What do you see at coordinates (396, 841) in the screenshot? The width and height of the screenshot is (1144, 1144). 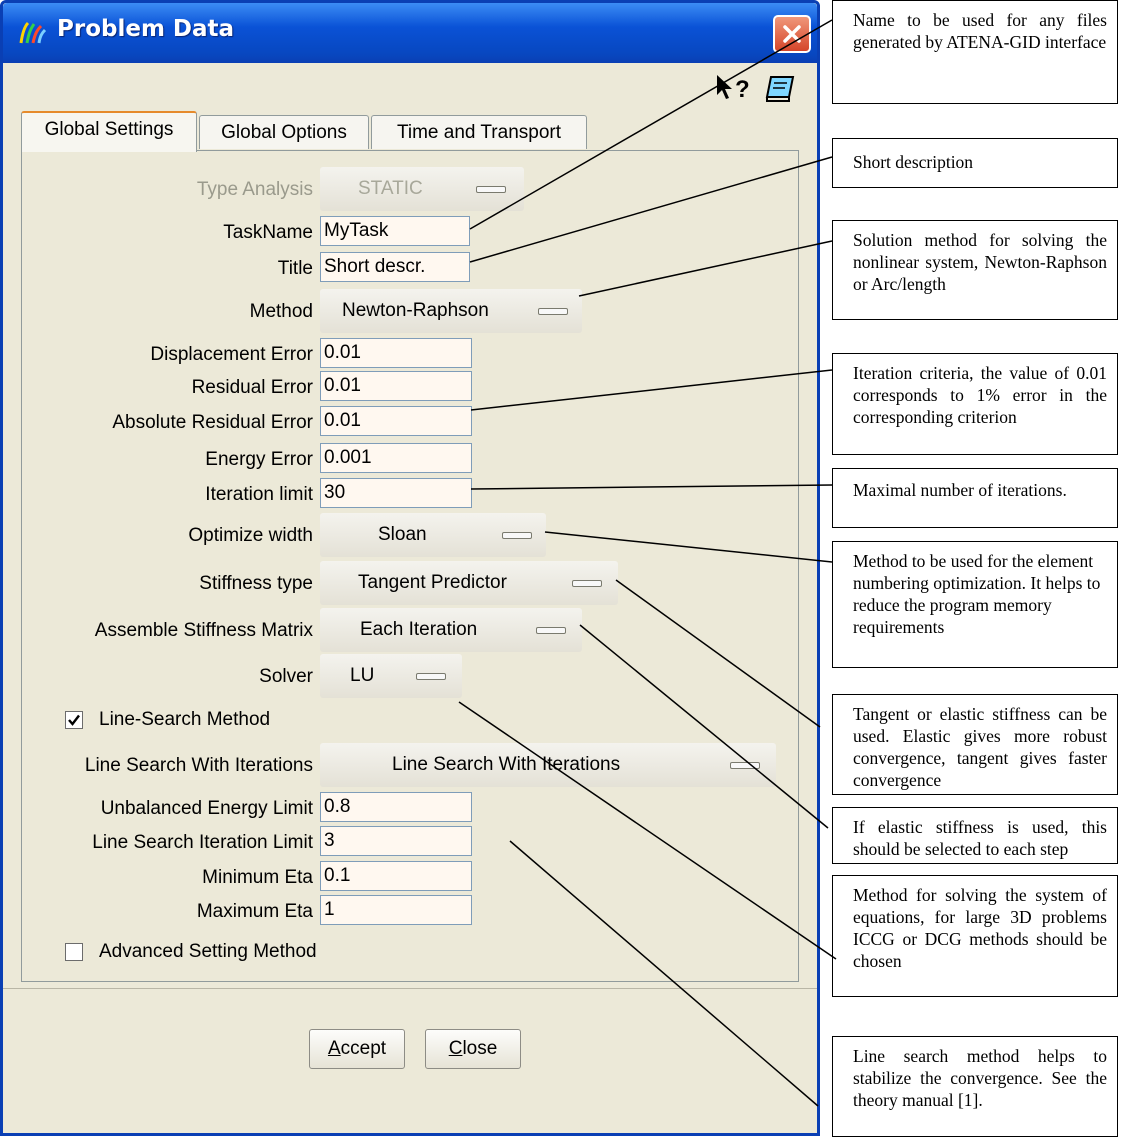 I see `line-search-iteration-limit-input: 3` at bounding box center [396, 841].